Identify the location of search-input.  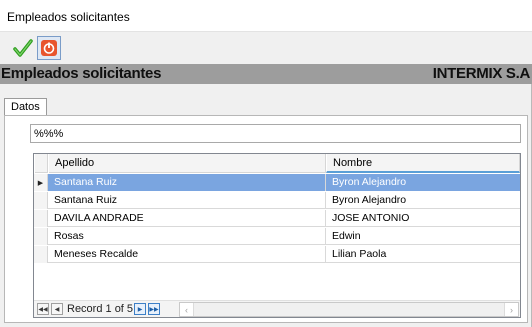
(275, 133).